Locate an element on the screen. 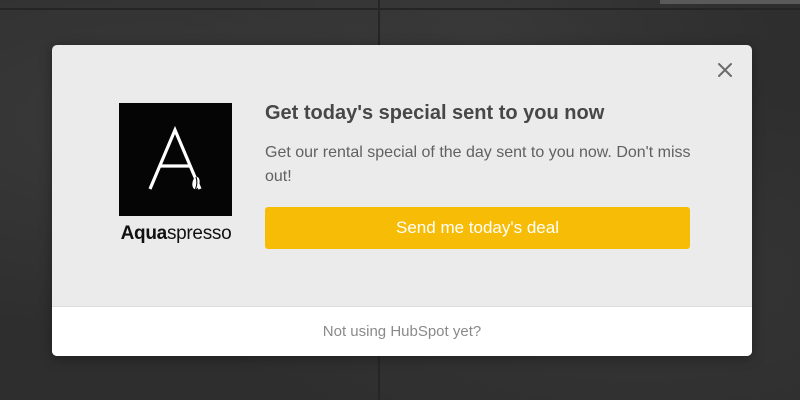 The image size is (800, 400). brand-name-bold: Aqua is located at coordinates (144, 233).